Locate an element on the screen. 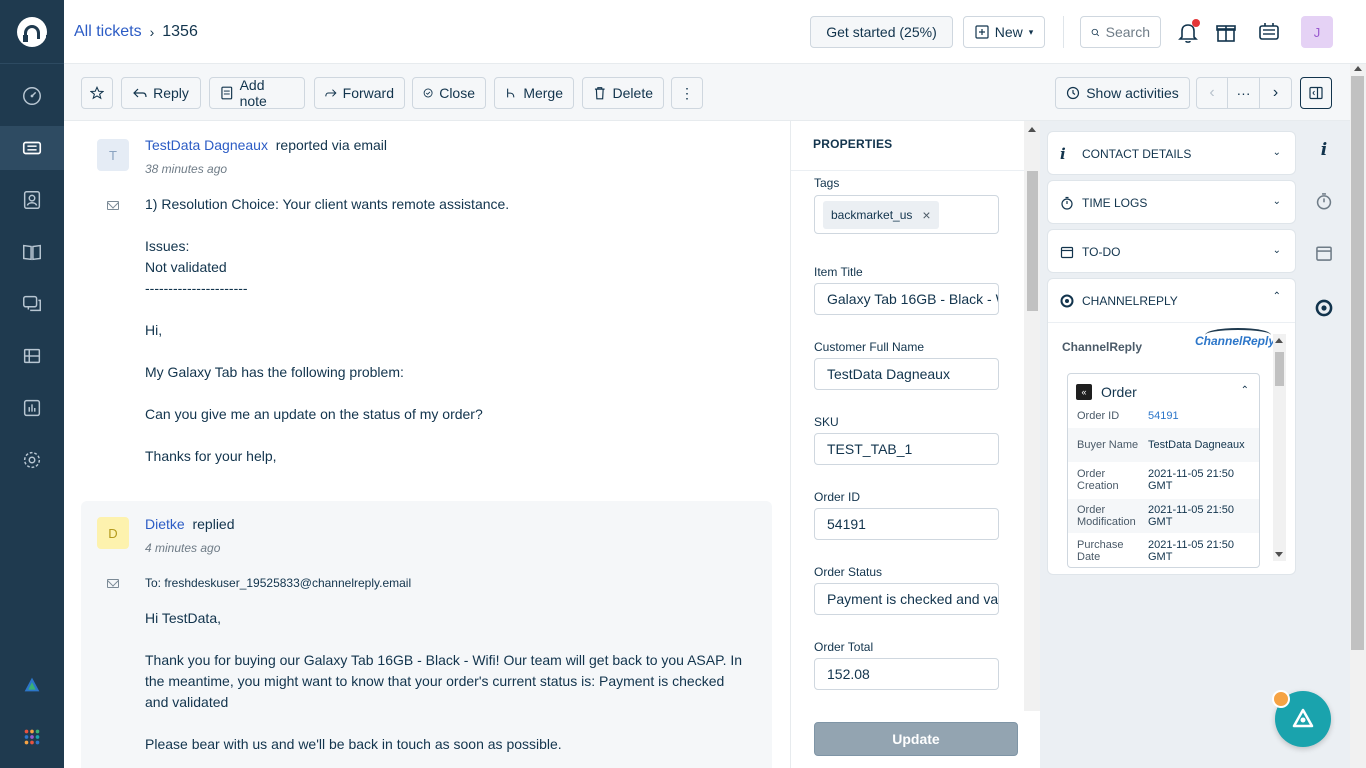  notifications-button is located at coordinates (1188, 32).